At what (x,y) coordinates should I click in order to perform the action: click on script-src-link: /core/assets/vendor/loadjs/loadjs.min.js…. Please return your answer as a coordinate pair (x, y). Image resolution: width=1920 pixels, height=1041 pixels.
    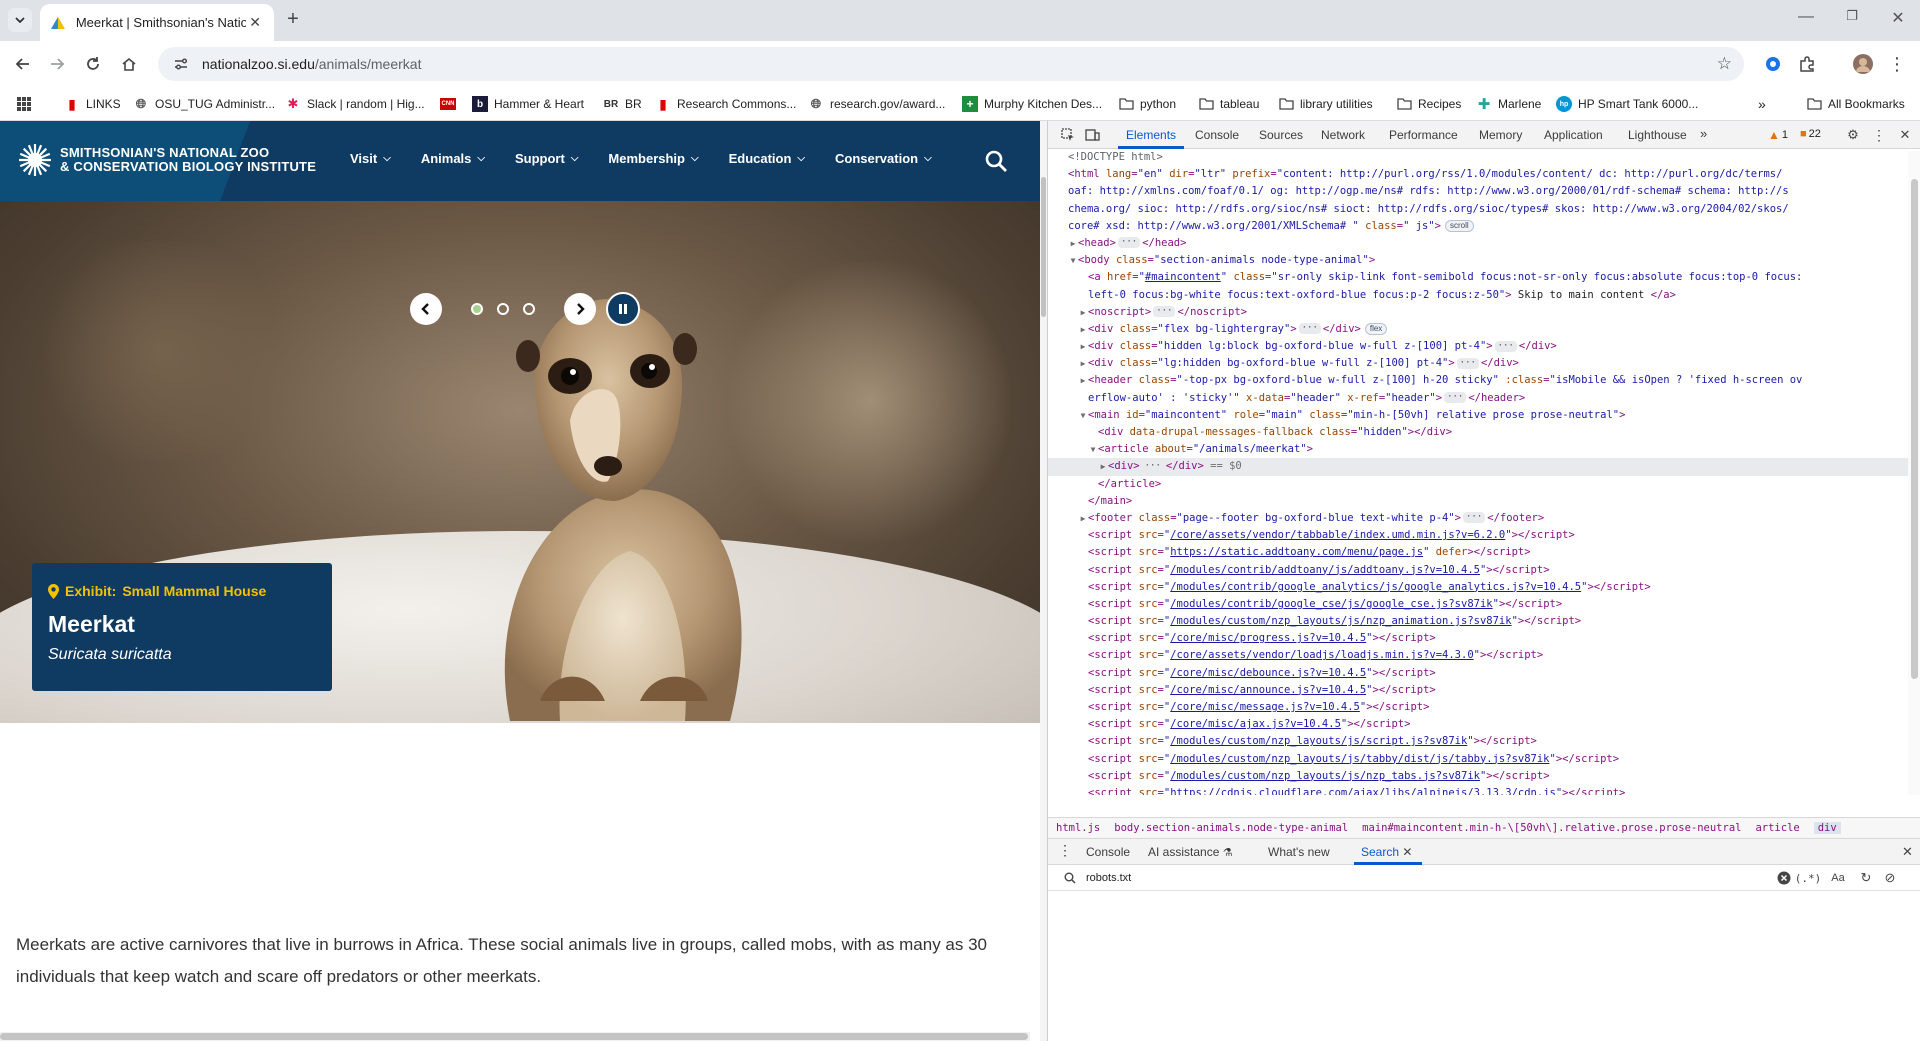
    Looking at the image, I should click on (1321, 655).